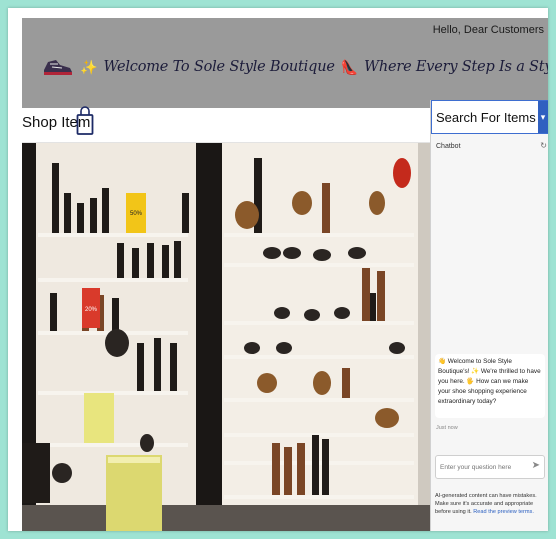 This screenshot has width=556, height=539. Describe the element at coordinates (58, 67) in the screenshot. I see `sneaker-icon` at that location.